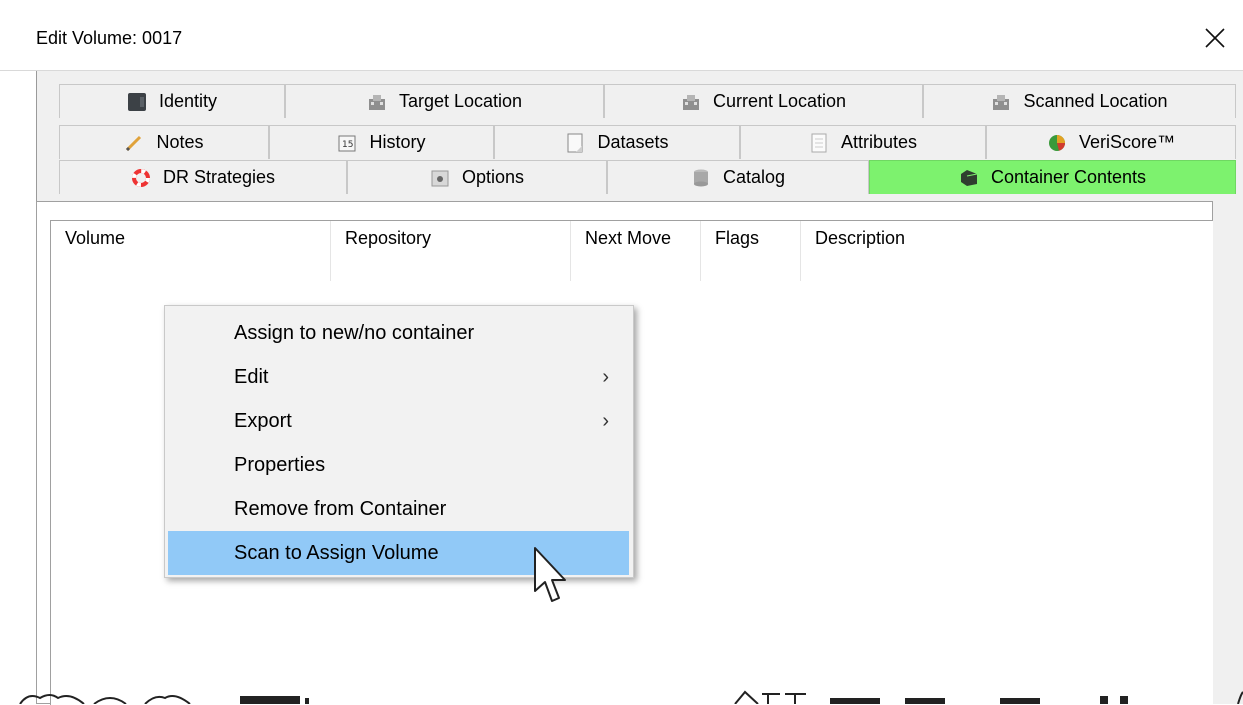  I want to click on tab-label: Current Location, so click(779, 101).